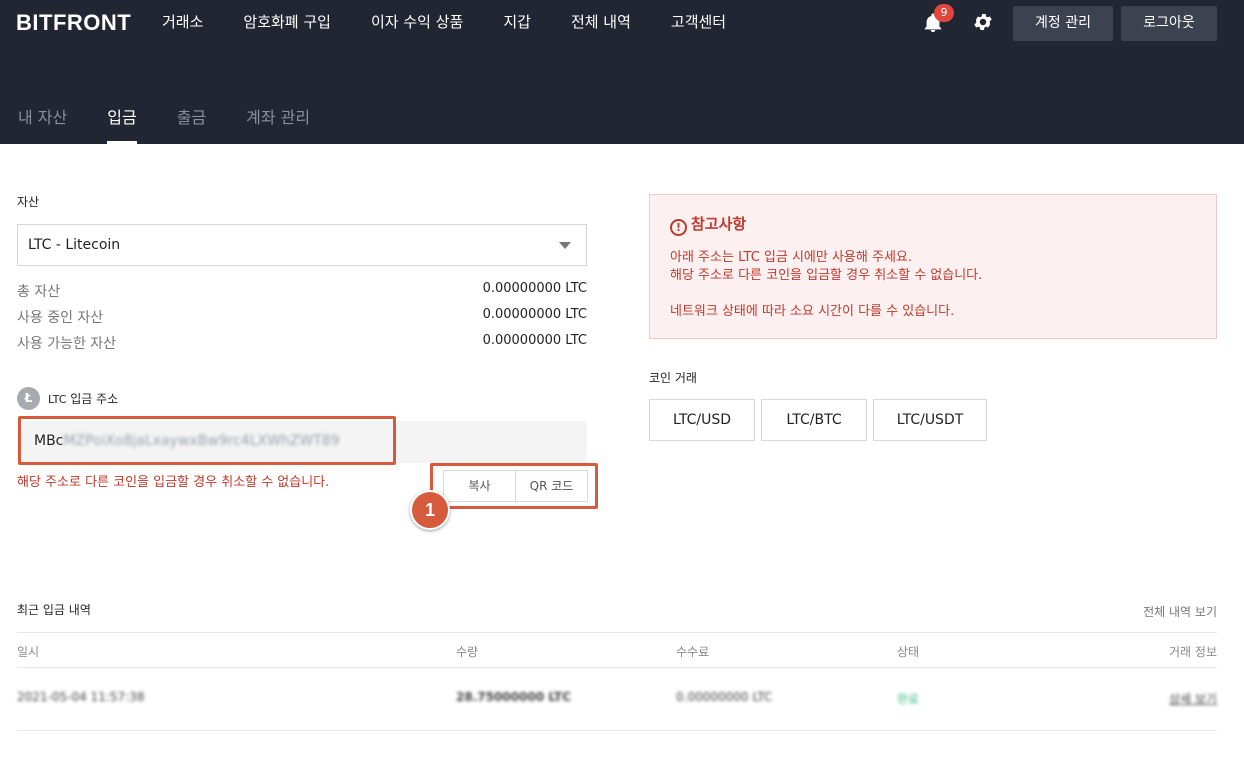  What do you see at coordinates (908, 699) in the screenshot?
I see `row-status: 완료` at bounding box center [908, 699].